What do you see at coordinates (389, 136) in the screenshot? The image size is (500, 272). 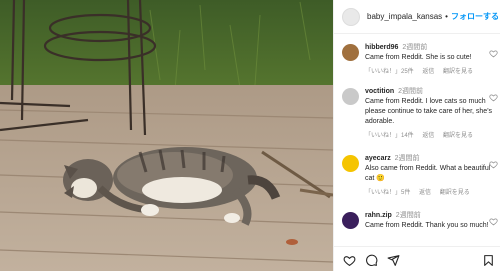 I see `comment-likes: 「いいね！」14件` at bounding box center [389, 136].